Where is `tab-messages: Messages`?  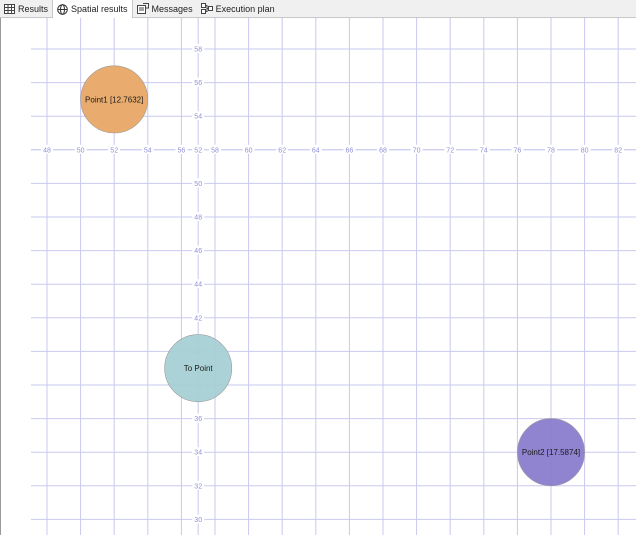
tab-messages: Messages is located at coordinates (165, 8).